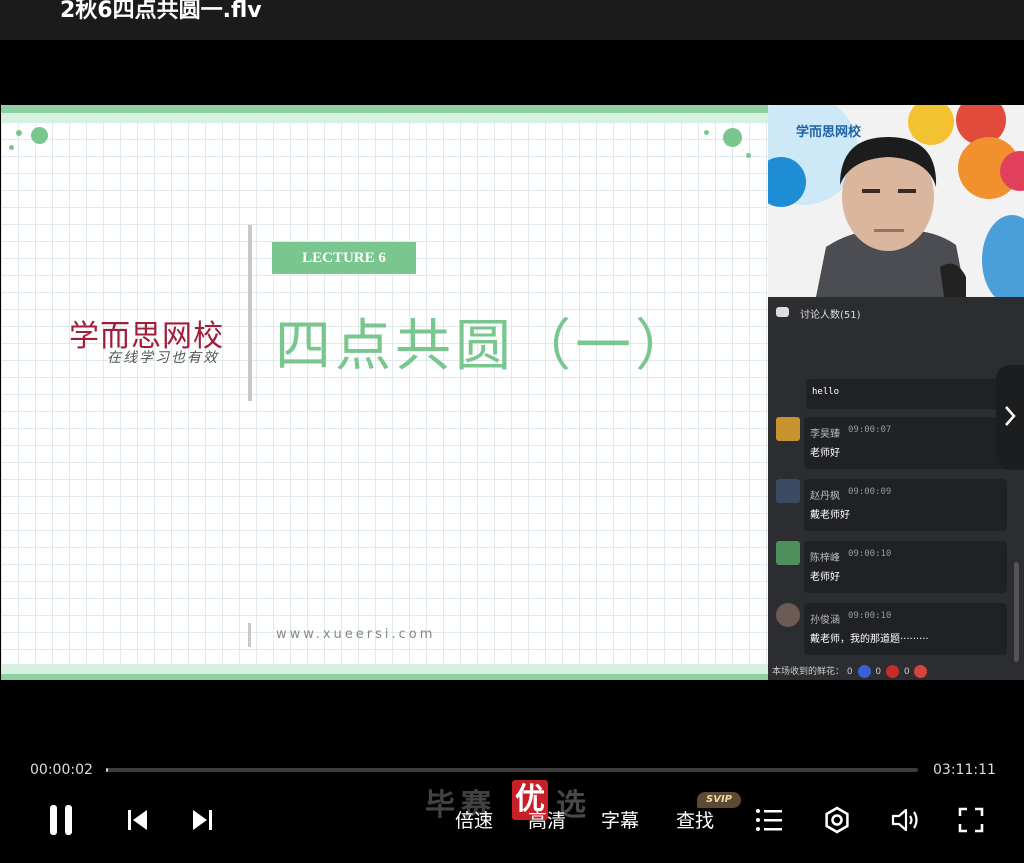 This screenshot has width=1024, height=863. I want to click on lecture-tag: LECTURE 6, so click(344, 258).